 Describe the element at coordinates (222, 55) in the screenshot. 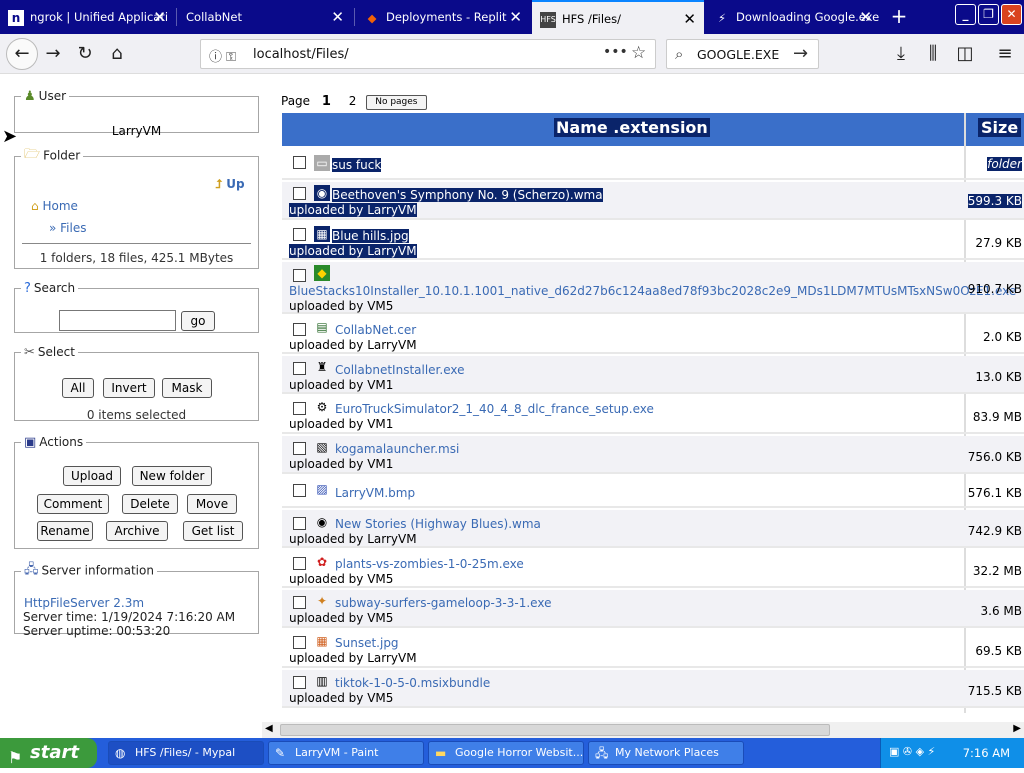

I see `site-info-icon: ⓘ ⚿` at that location.